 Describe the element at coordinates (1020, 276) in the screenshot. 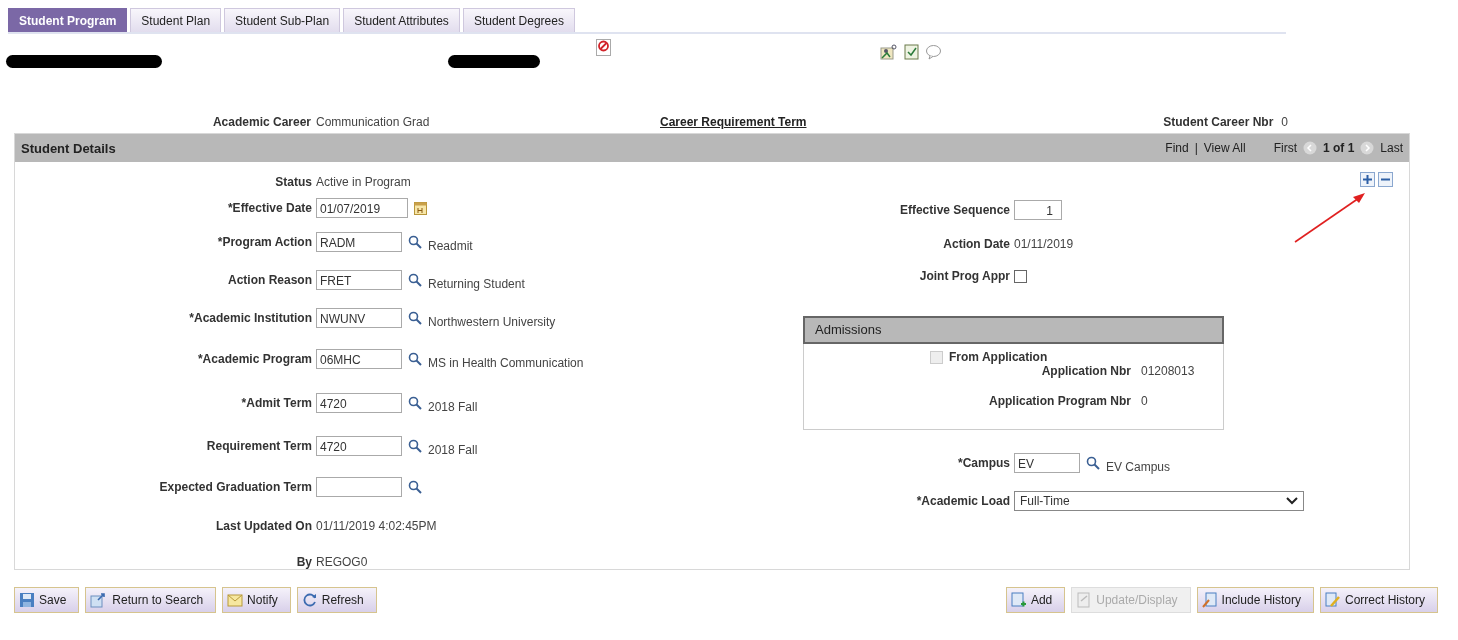

I see `checkbox` at that location.